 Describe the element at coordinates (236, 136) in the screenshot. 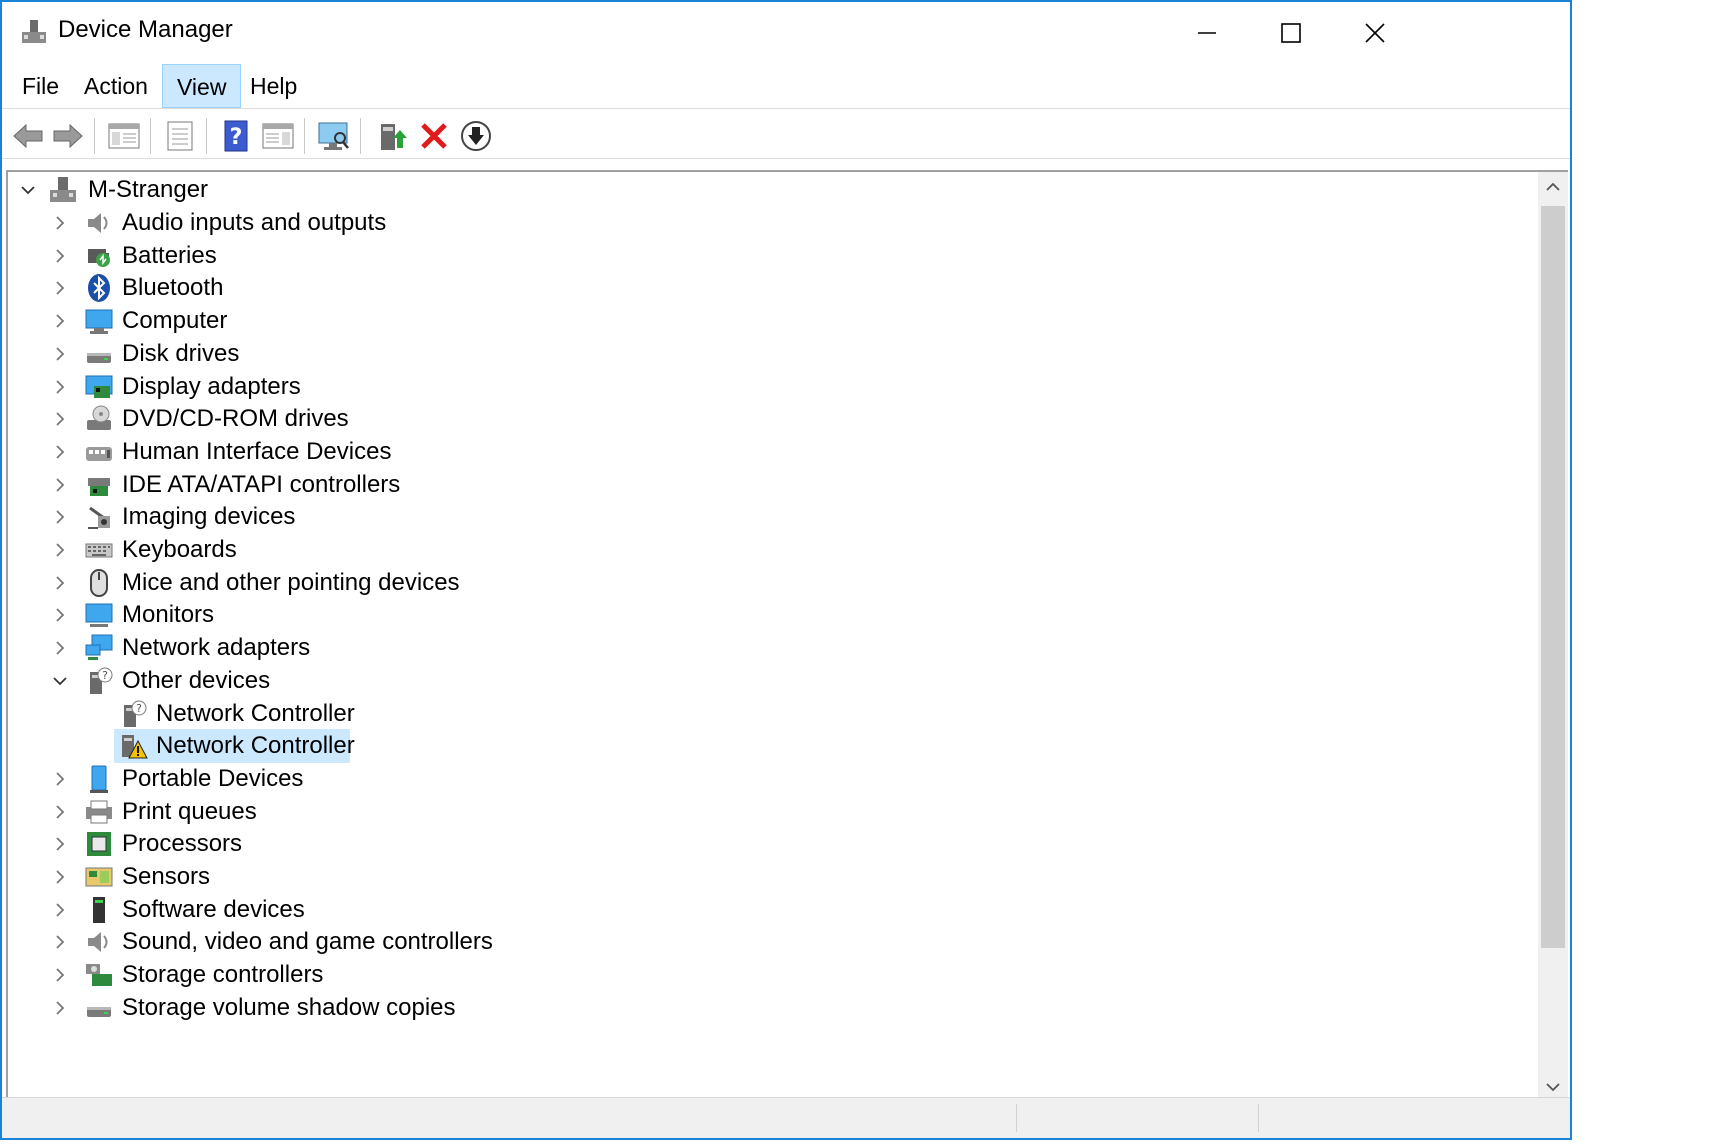

I see `help-icon: ?` at that location.